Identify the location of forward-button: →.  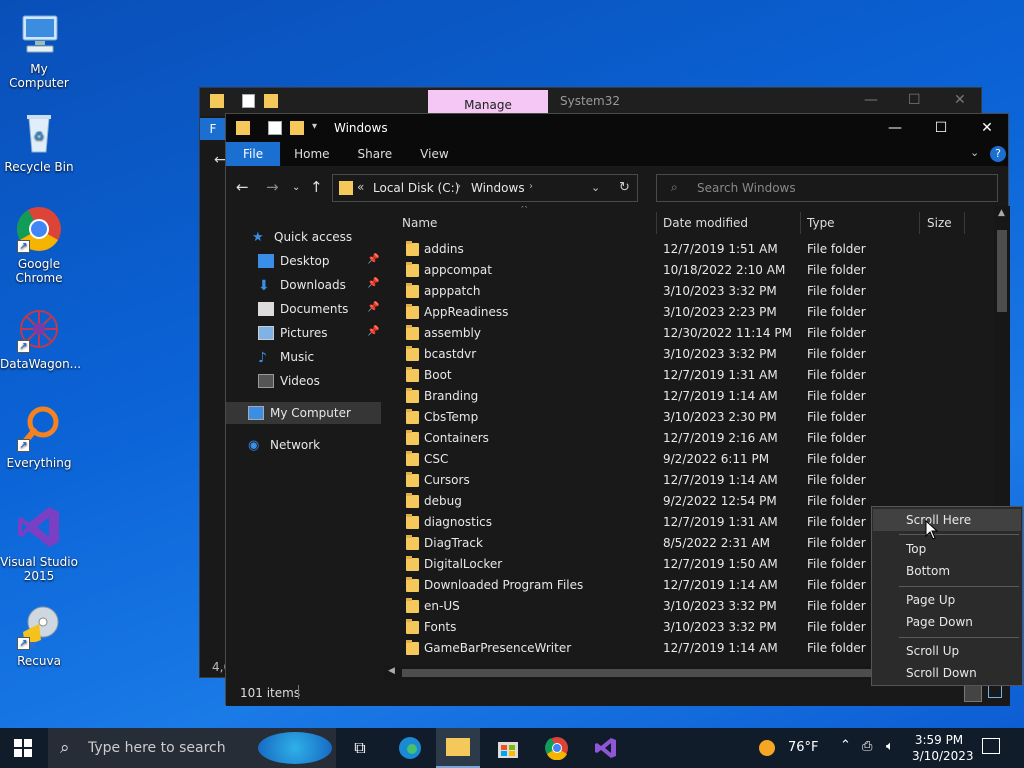
(272, 187).